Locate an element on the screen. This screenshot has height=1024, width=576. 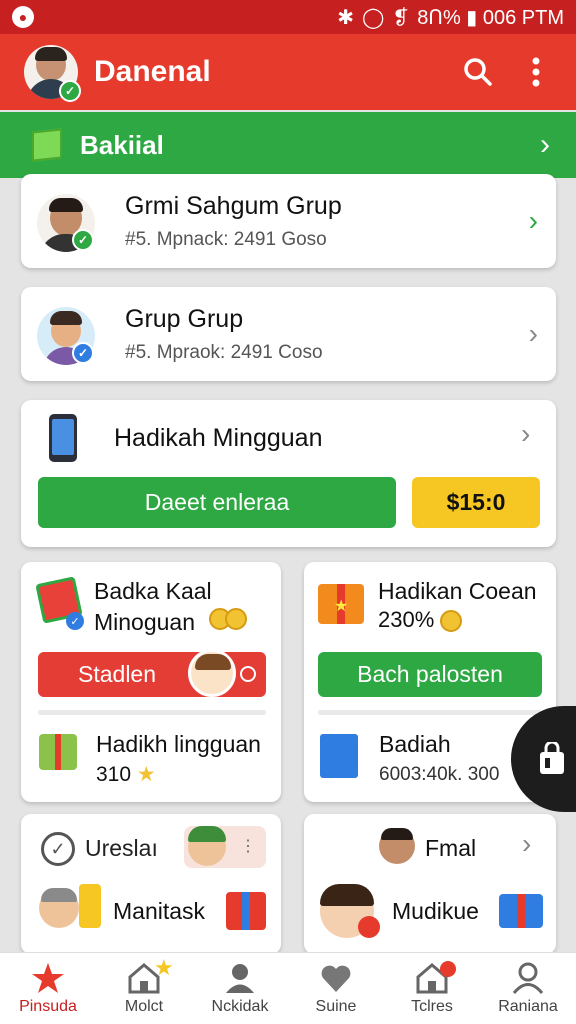
section-header: Bakiial › is located at coordinates (288, 145).